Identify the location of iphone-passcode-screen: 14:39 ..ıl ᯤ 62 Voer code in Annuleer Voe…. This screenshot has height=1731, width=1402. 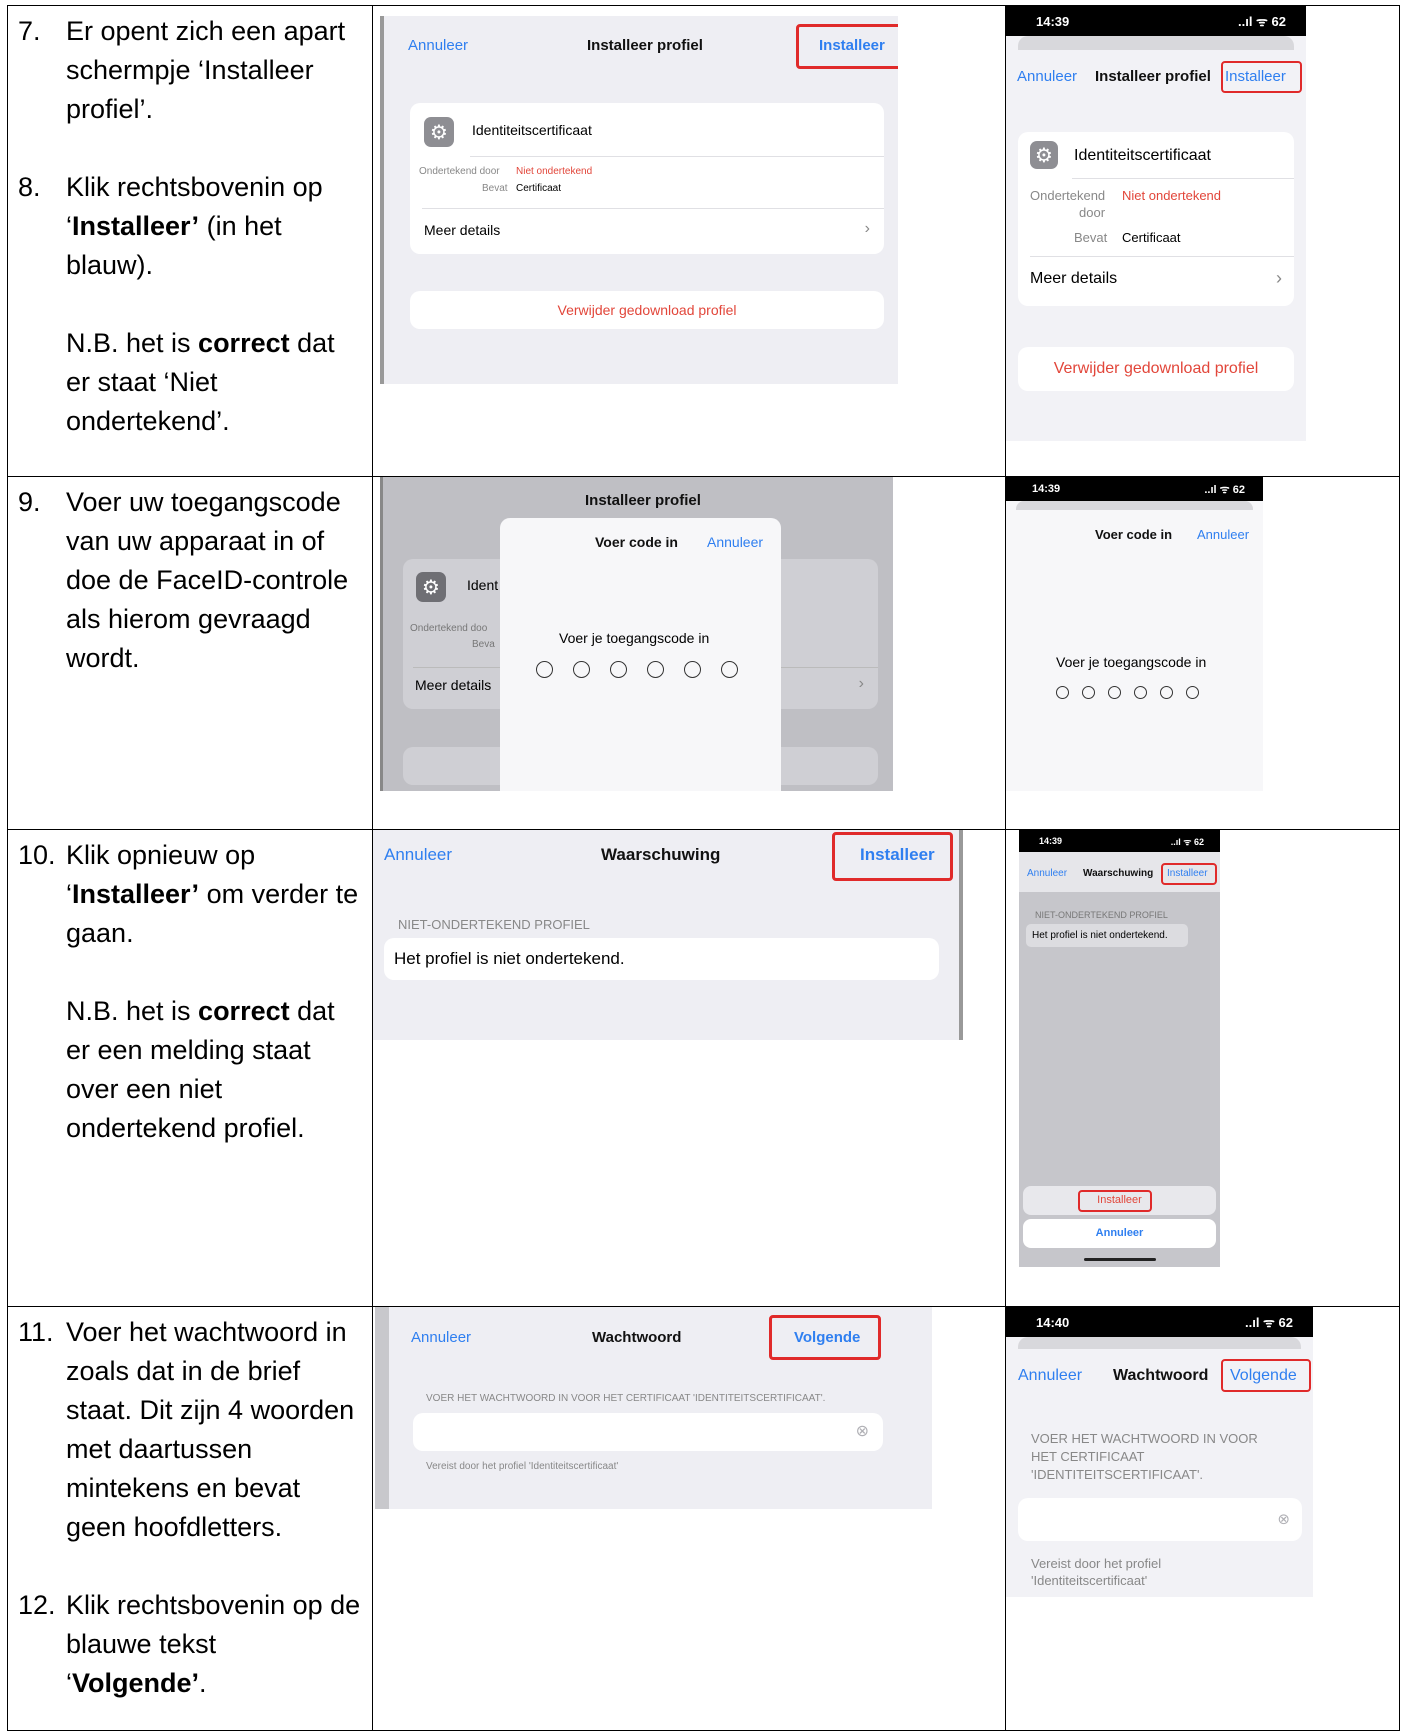
(1134, 634).